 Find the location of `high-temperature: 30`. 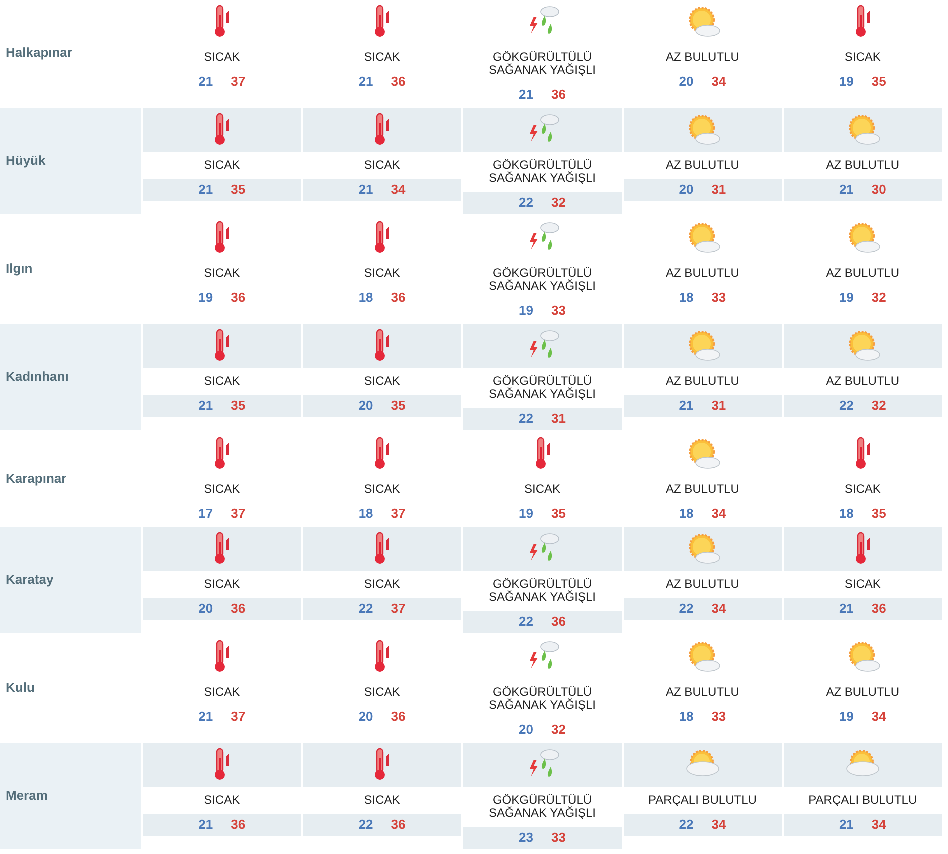

high-temperature: 30 is located at coordinates (879, 190).